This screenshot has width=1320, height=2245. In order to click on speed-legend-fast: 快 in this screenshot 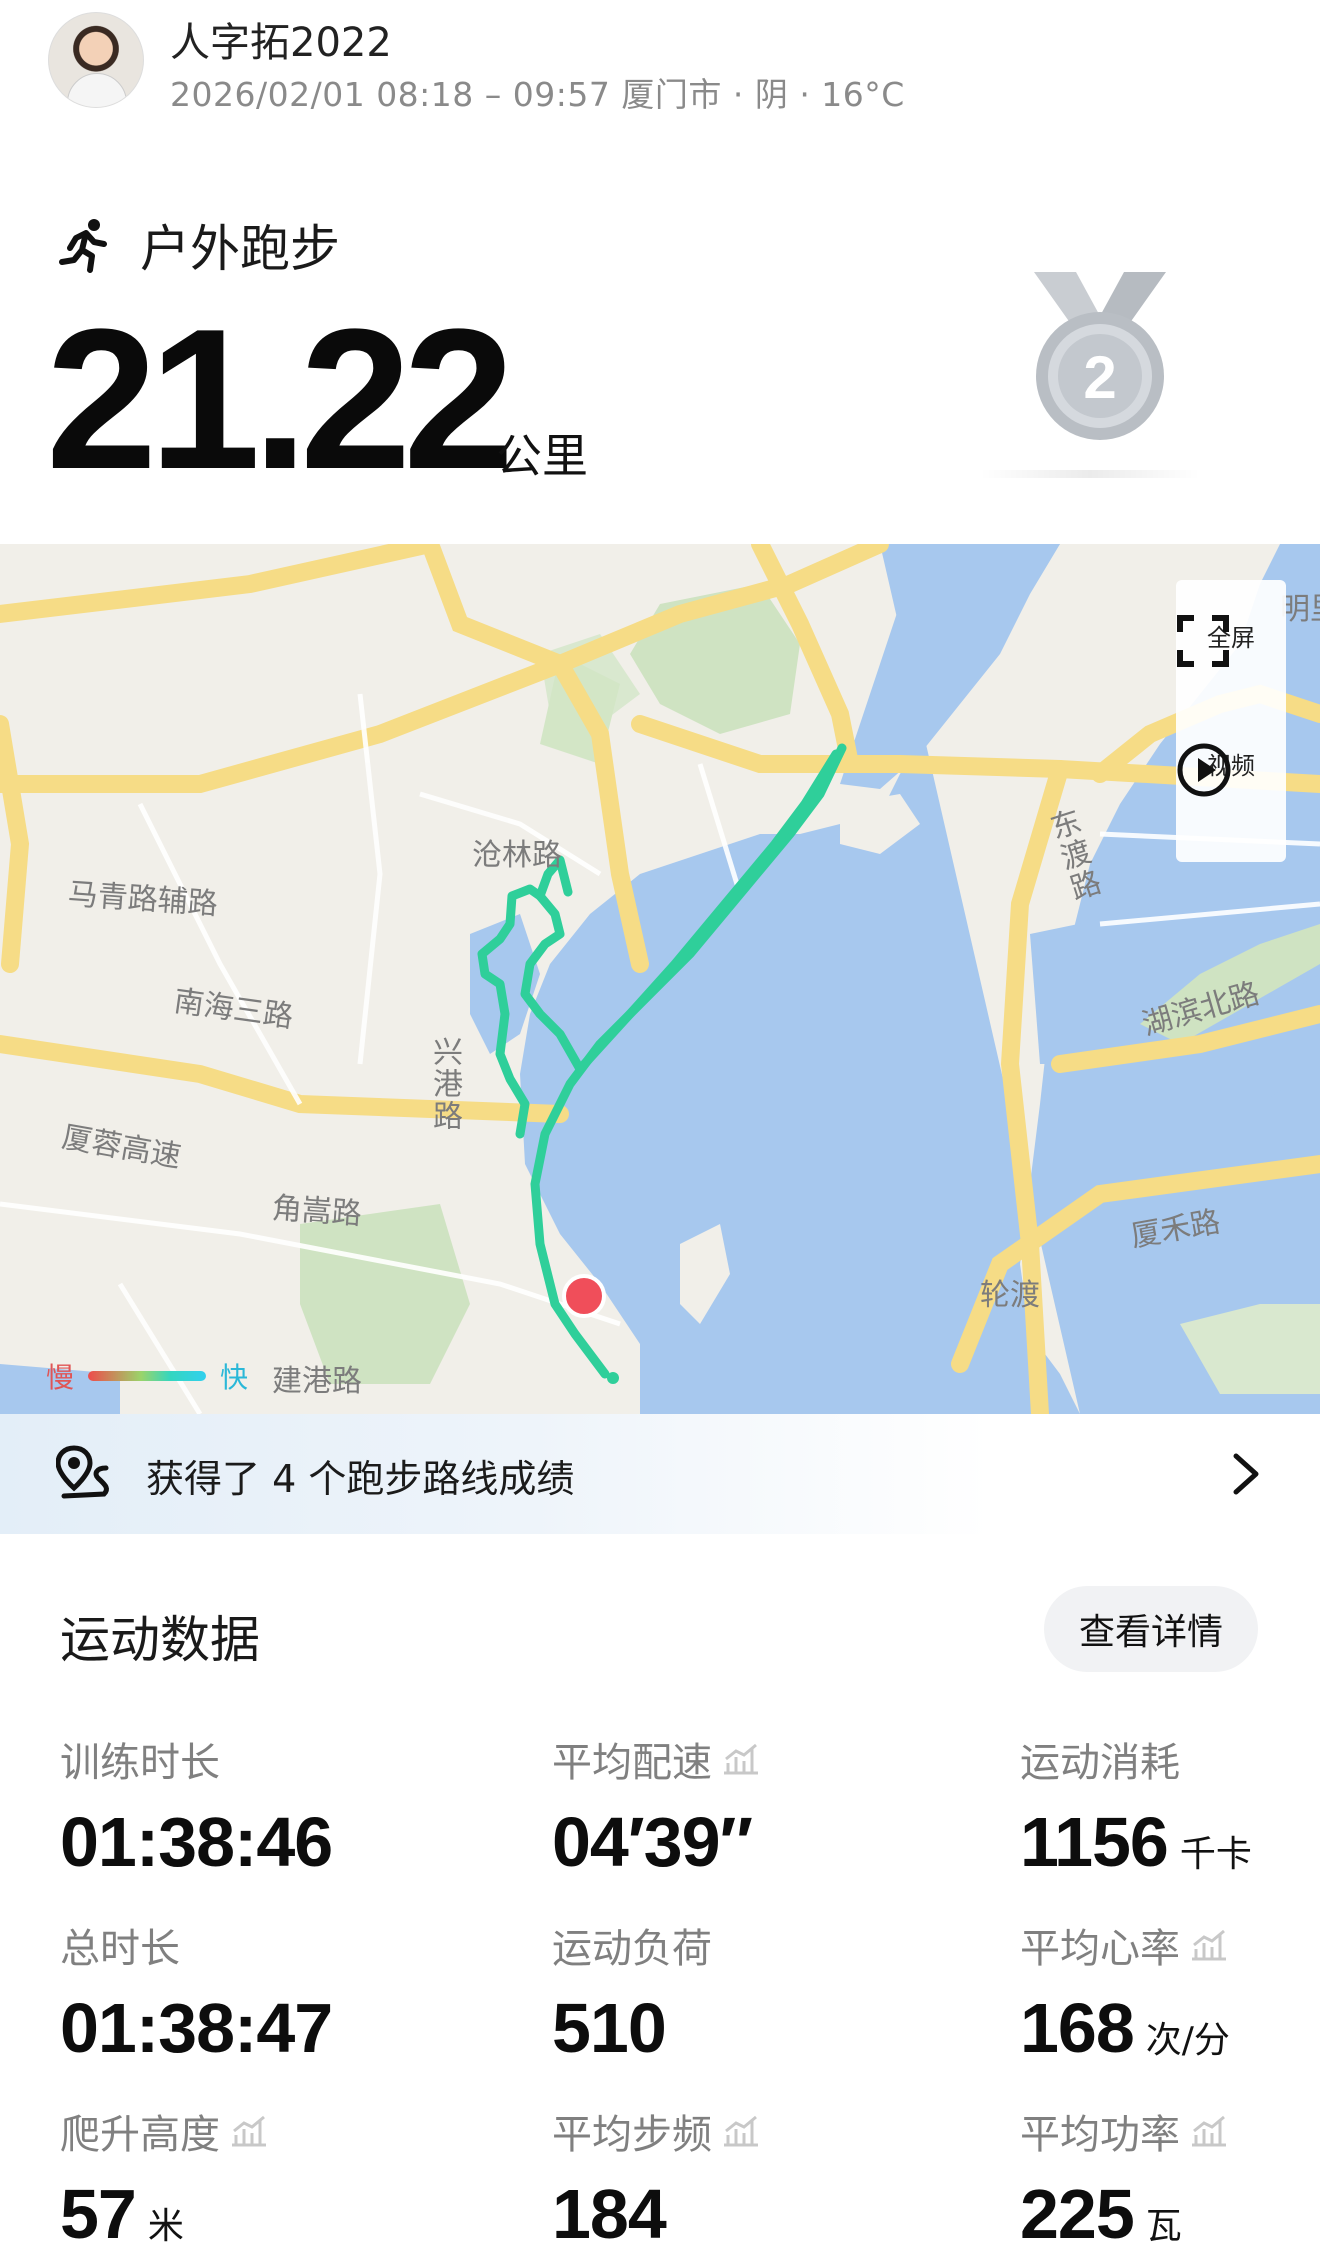, I will do `click(234, 1377)`.